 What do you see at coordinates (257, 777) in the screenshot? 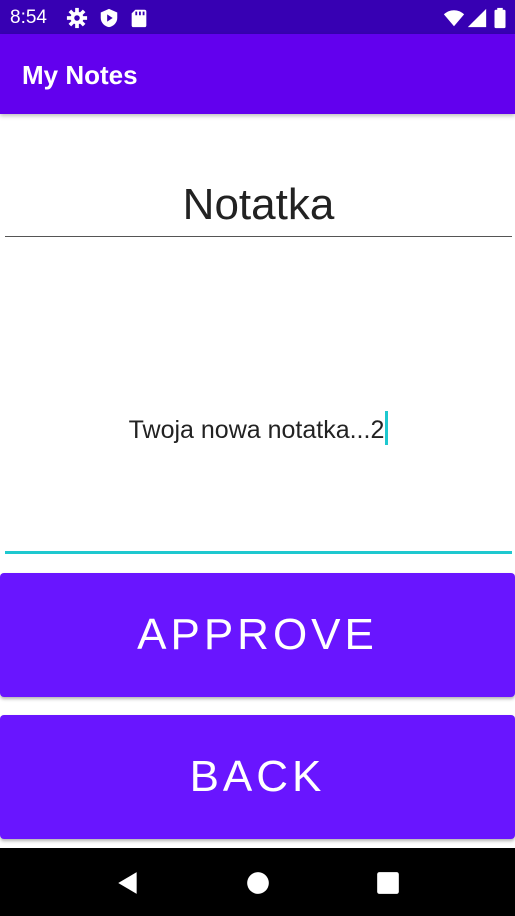
I see `back-button: BACK` at bounding box center [257, 777].